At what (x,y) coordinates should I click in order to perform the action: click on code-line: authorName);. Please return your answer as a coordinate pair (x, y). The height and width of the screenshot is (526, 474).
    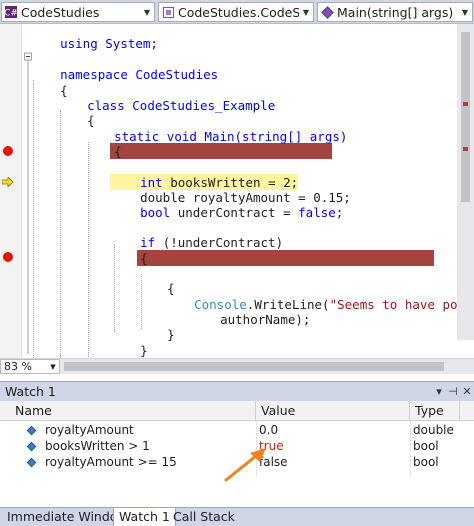
    Looking at the image, I should click on (250, 311).